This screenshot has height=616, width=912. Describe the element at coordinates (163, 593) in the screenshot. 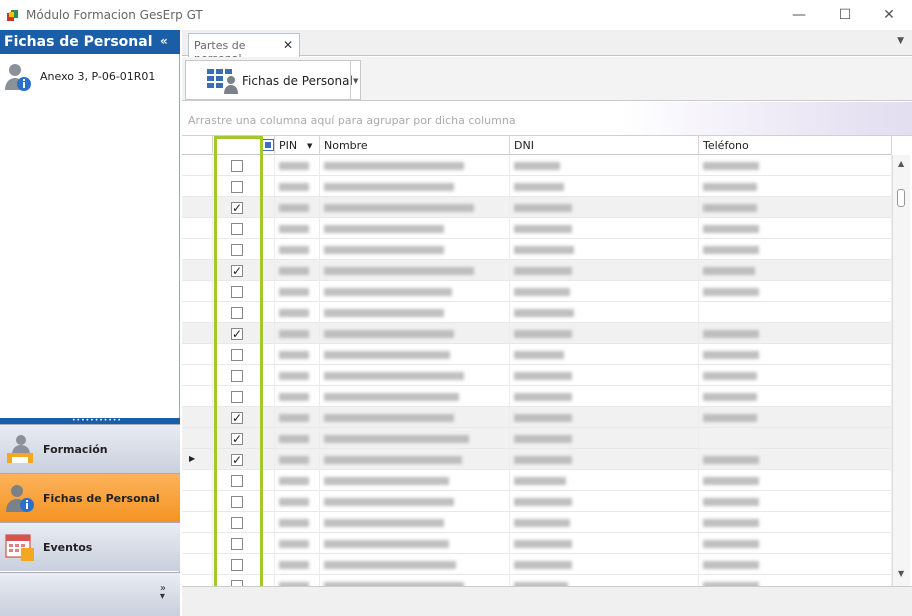

I see `more-options-icon: » ▾` at that location.